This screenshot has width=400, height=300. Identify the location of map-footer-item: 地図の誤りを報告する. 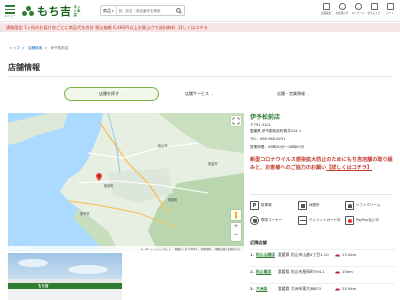
(227, 249).